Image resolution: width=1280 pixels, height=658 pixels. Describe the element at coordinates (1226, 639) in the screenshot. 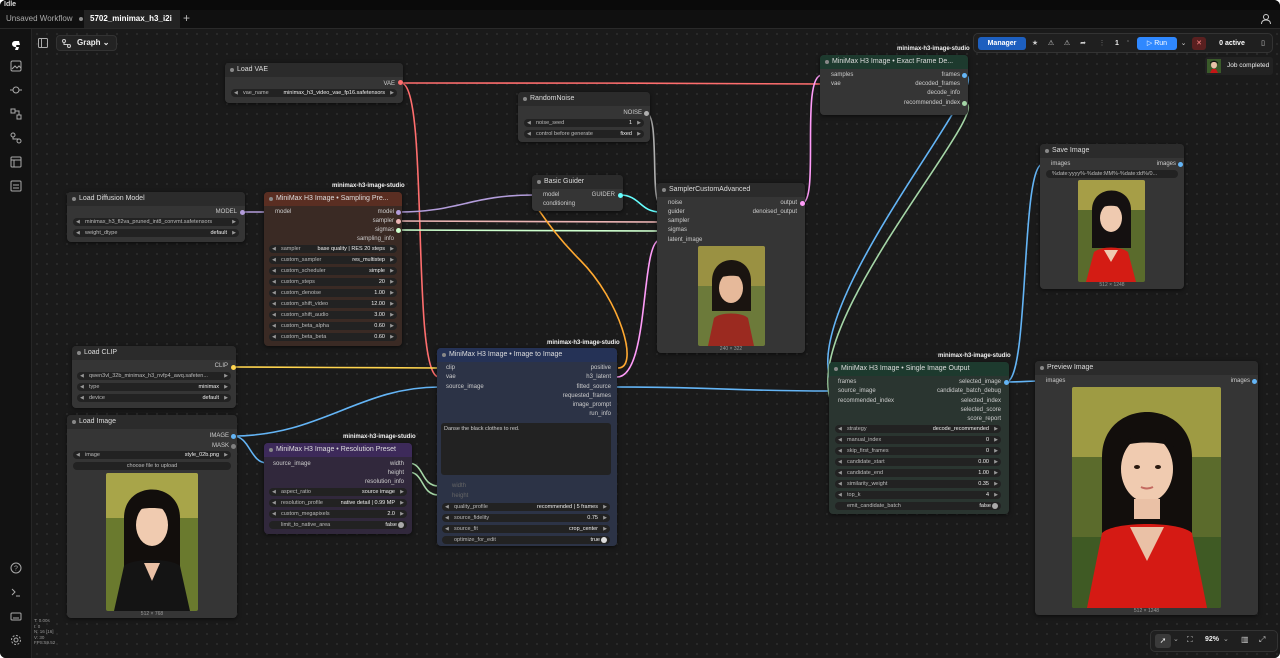

I see `zoom-dropdown-icon: ⌄` at that location.